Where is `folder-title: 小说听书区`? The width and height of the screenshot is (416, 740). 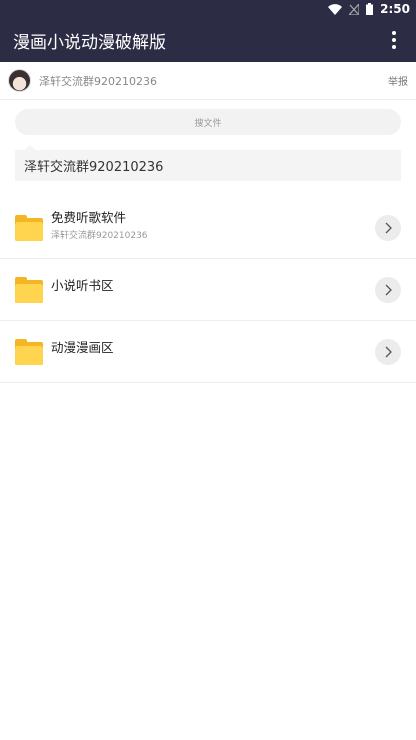 folder-title: 小说听书区 is located at coordinates (82, 285).